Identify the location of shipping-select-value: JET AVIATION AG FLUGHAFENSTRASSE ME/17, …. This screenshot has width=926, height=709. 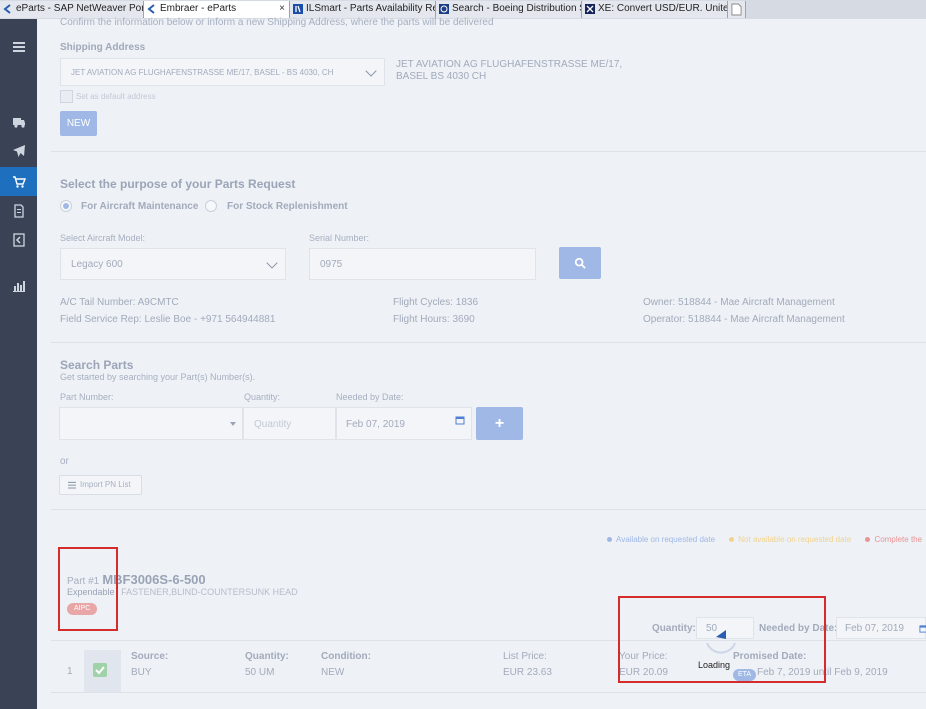
(202, 72).